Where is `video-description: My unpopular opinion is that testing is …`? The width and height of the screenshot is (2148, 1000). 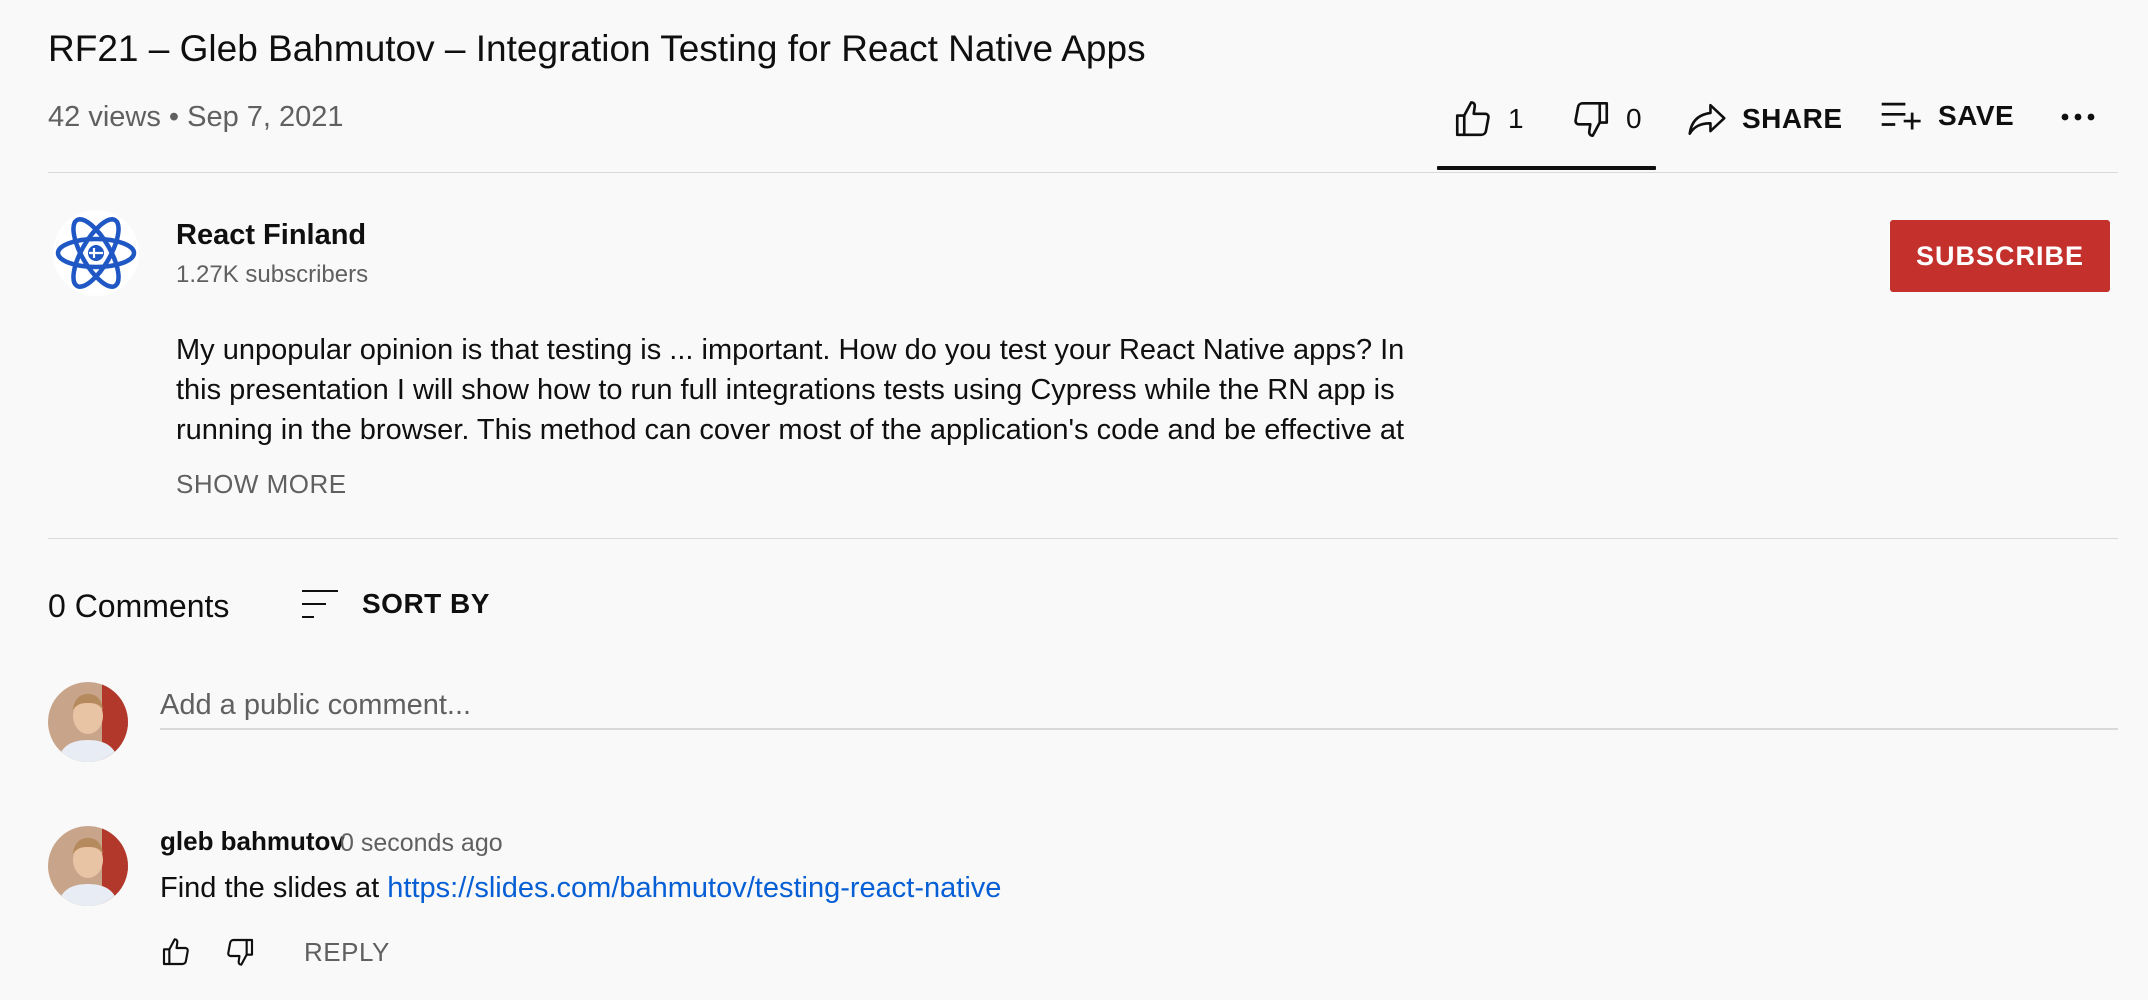 video-description: My unpopular opinion is that testing is … is located at coordinates (806, 390).